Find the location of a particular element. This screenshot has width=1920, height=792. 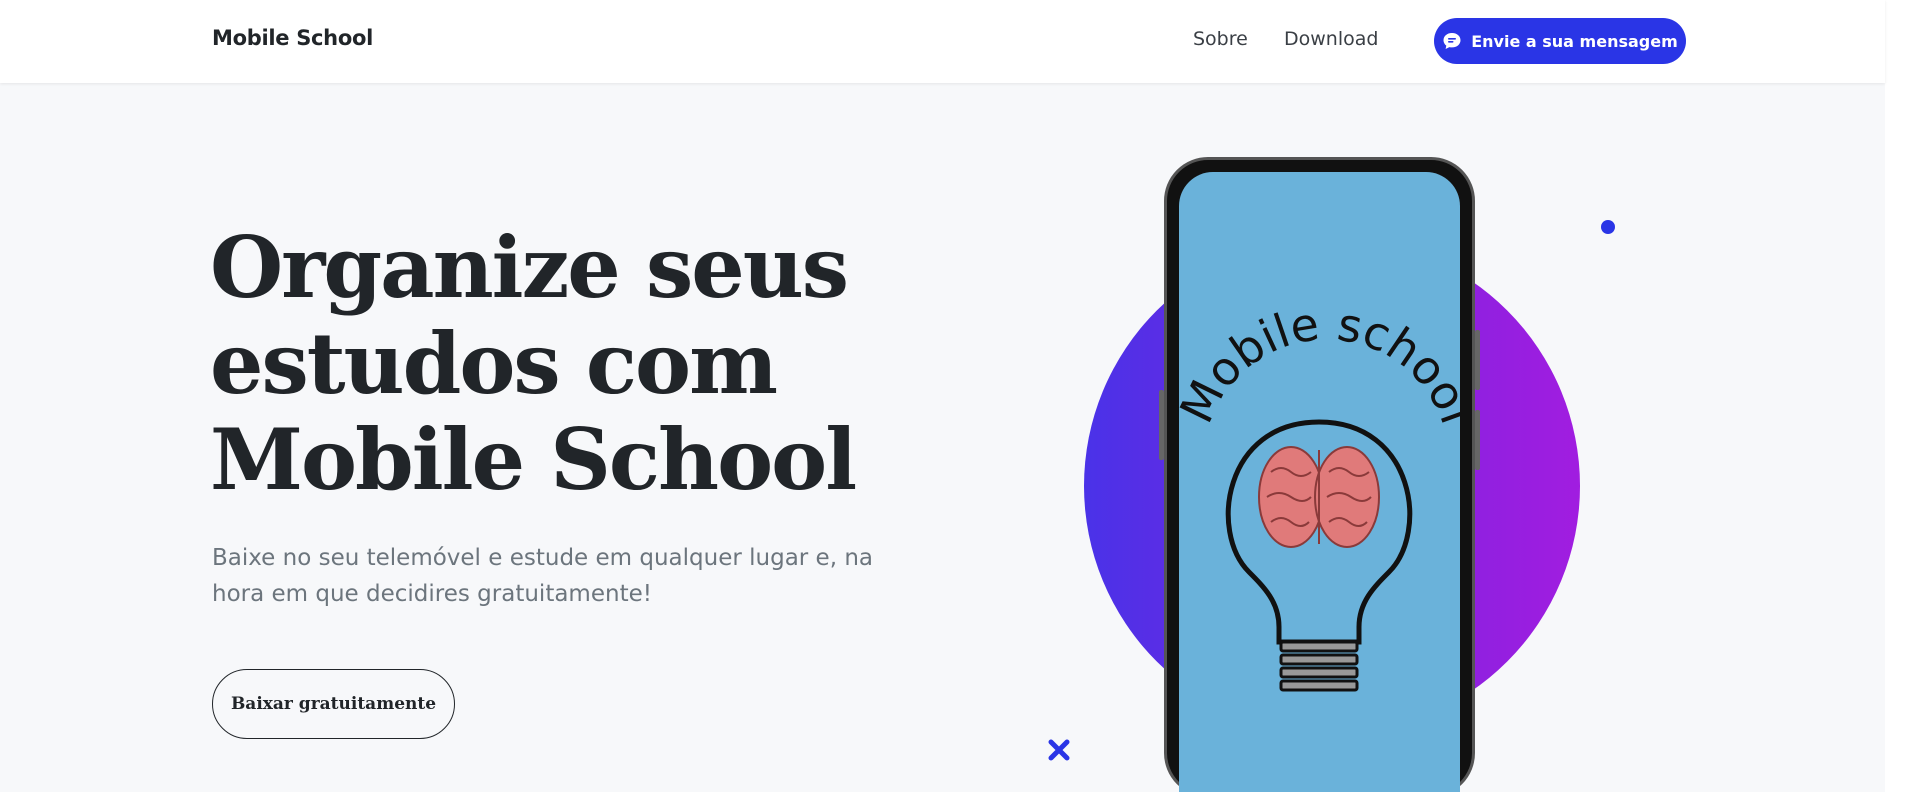

download-free-button: Baixar gratuitamente is located at coordinates (333, 704).